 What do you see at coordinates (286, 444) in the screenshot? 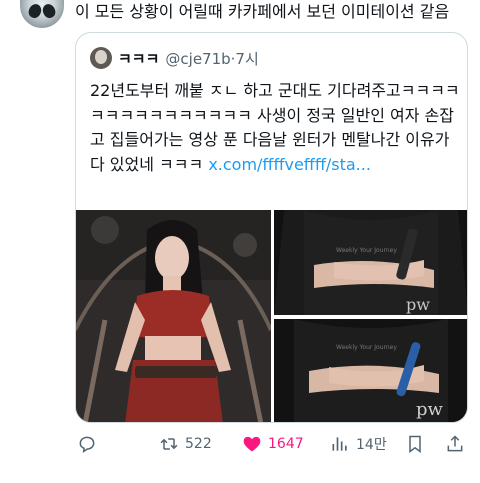
I see `like-count: 1647` at bounding box center [286, 444].